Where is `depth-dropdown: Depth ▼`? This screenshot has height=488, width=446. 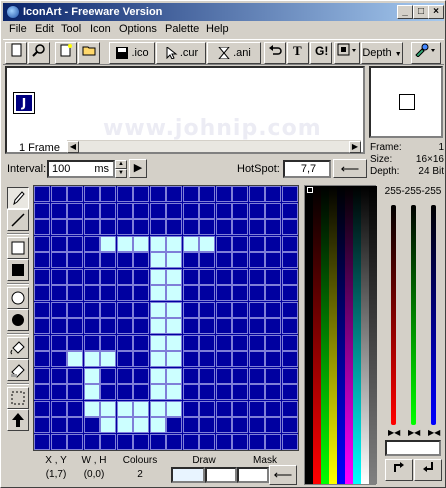 depth-dropdown: Depth ▼ is located at coordinates (382, 53).